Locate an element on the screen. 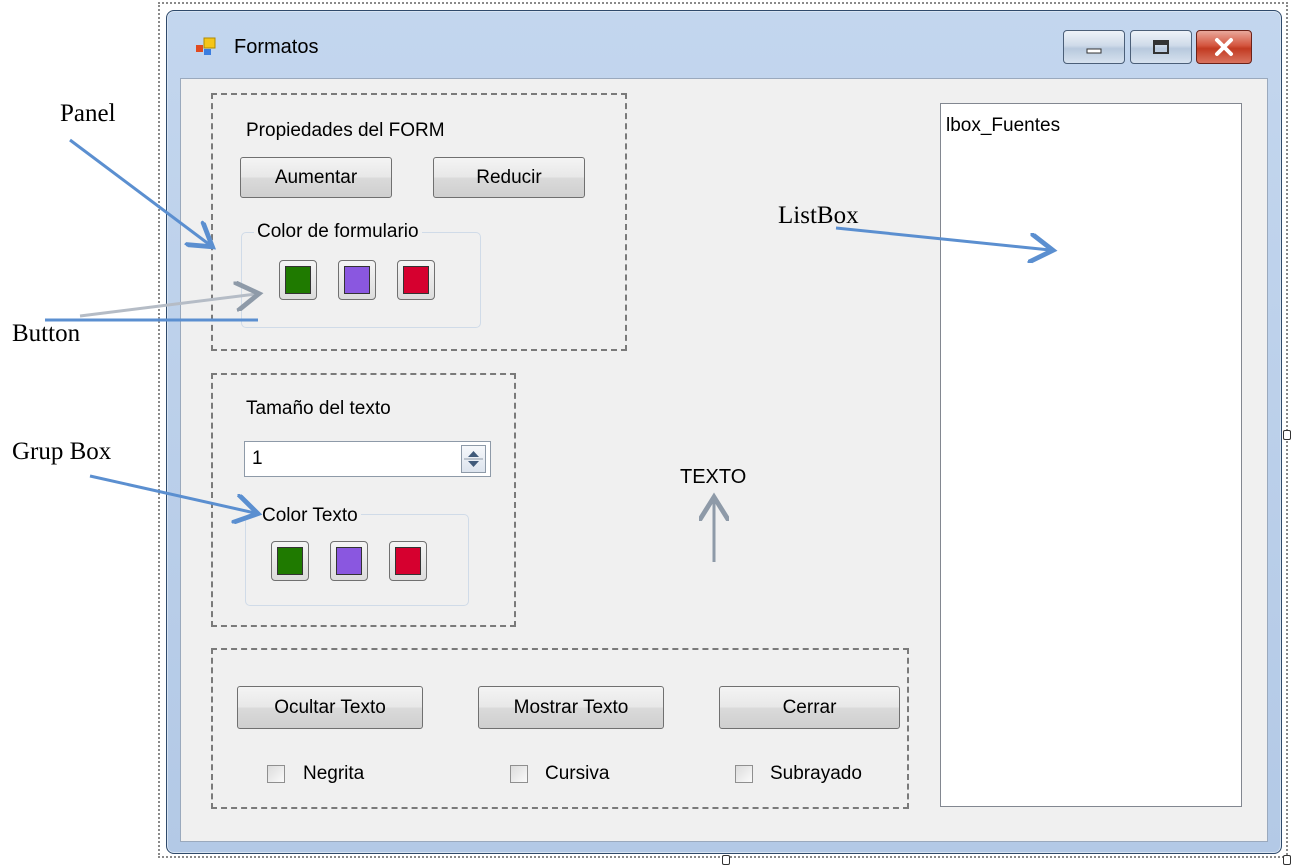 This screenshot has width=1297, height=865. arrow-panel is located at coordinates (139, 191).